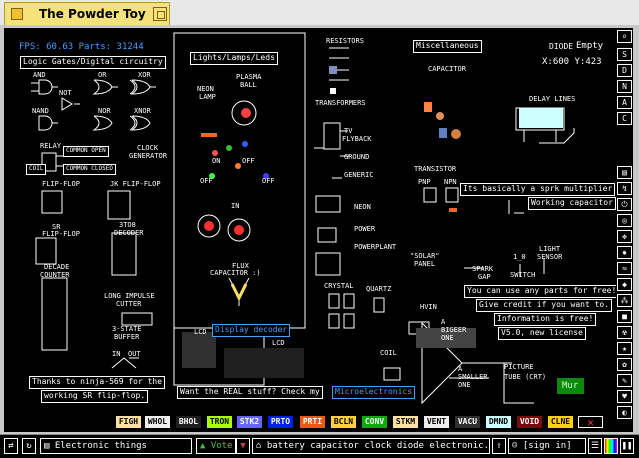 Image resolution: width=639 pixels, height=458 pixels. What do you see at coordinates (529, 422) in the screenshot?
I see `element-void: VOID` at bounding box center [529, 422].